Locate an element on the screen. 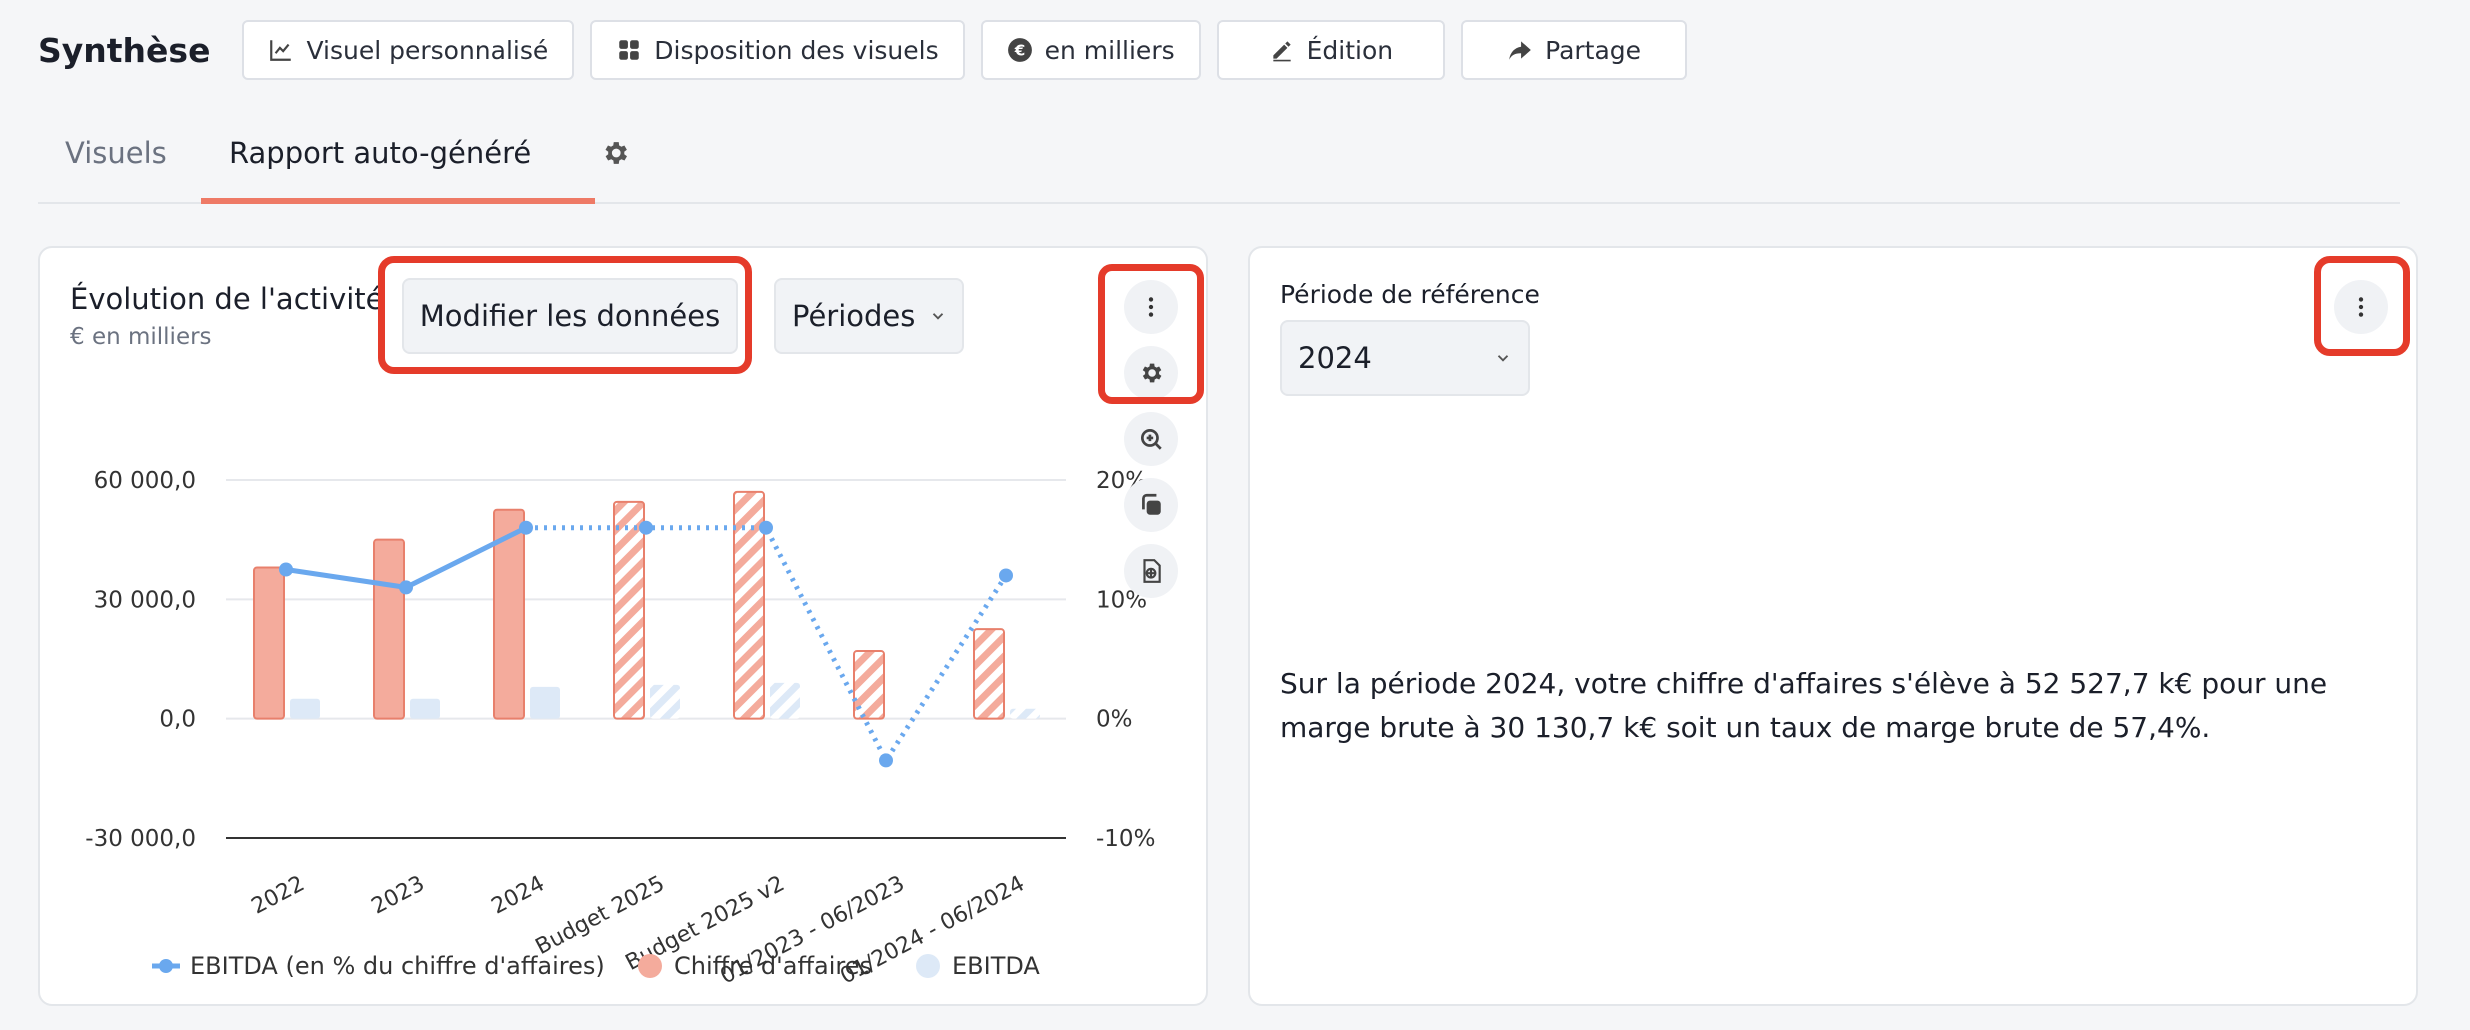 The image size is (2470, 1030). y-tick-label: 60 000,0 is located at coordinates (145, 481).